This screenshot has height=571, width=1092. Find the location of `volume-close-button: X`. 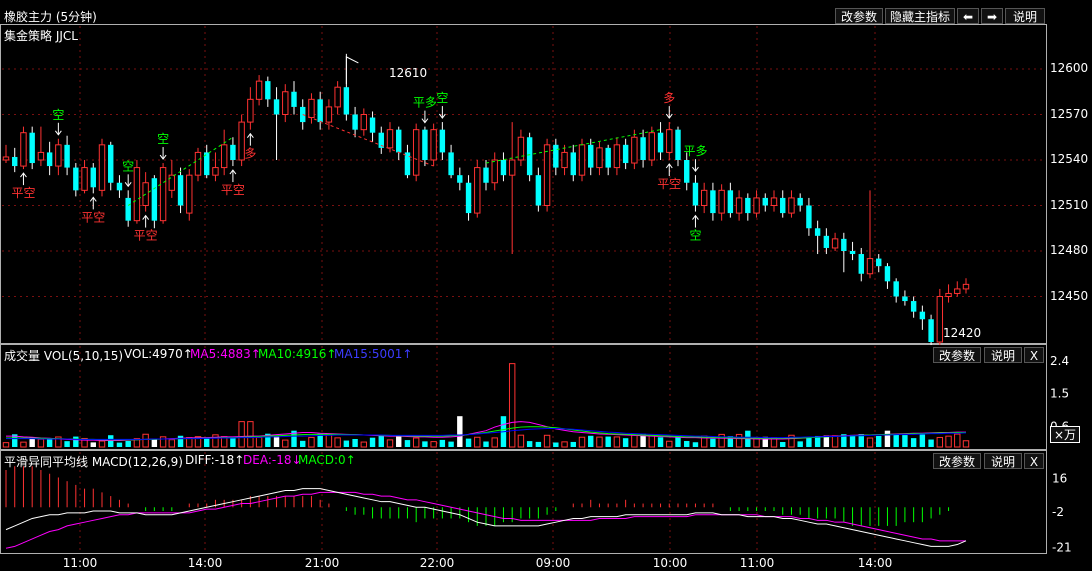

volume-close-button: X is located at coordinates (1034, 355).